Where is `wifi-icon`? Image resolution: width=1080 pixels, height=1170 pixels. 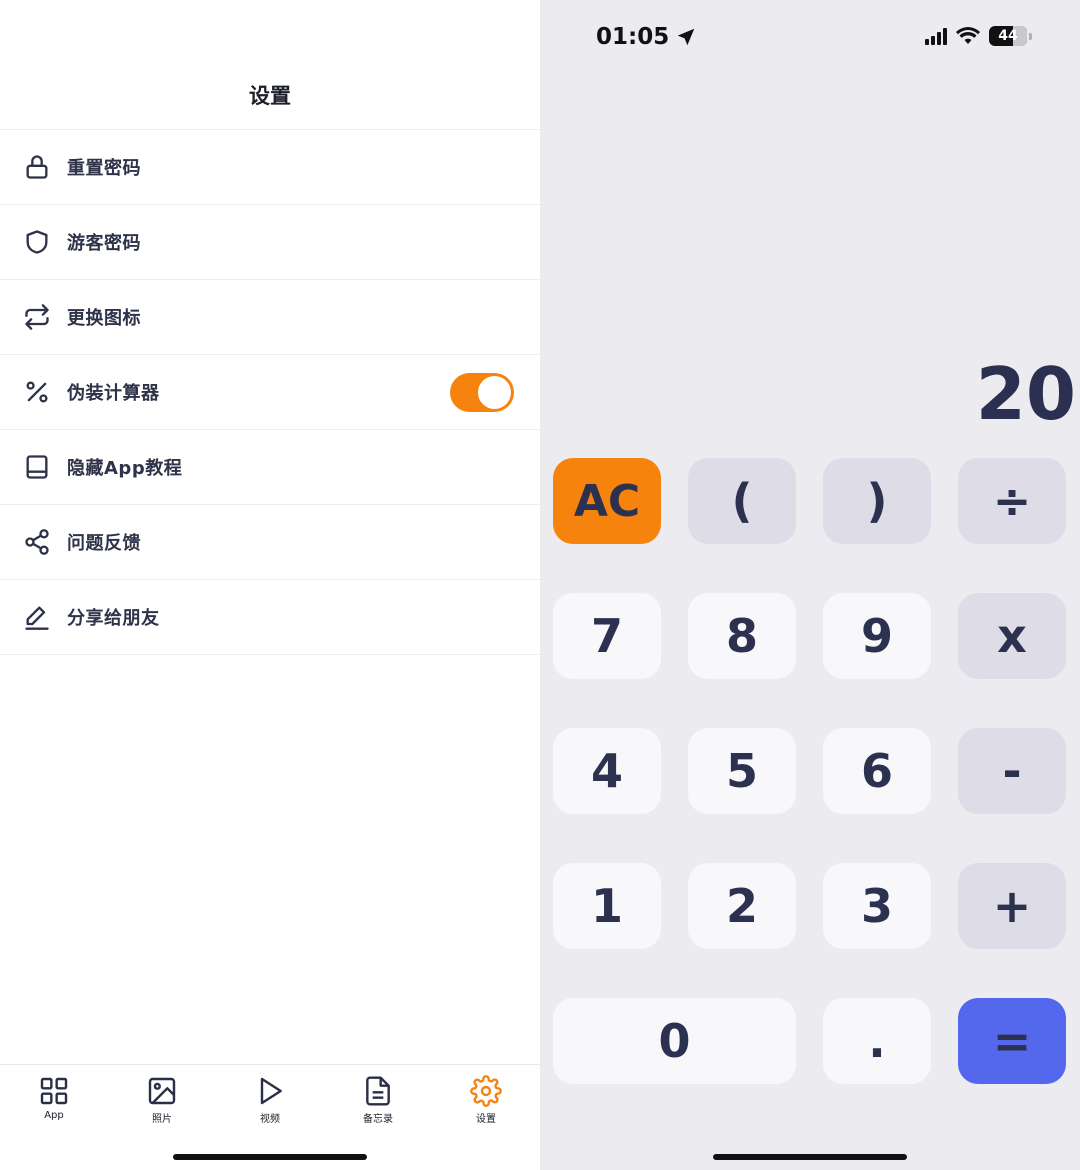
wifi-icon is located at coordinates (968, 35).